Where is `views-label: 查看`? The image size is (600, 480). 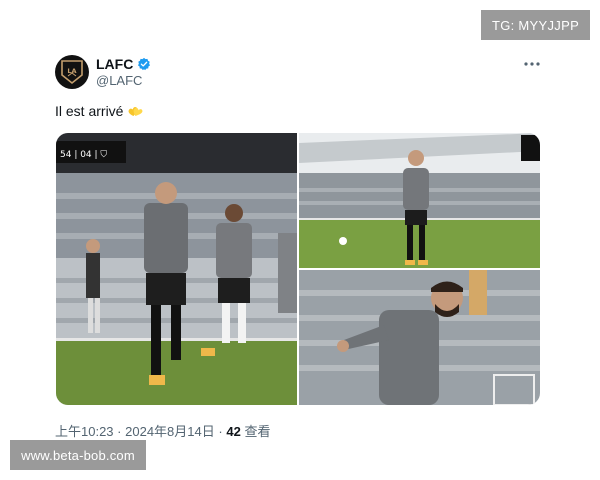
views-label: 查看 is located at coordinates (257, 431).